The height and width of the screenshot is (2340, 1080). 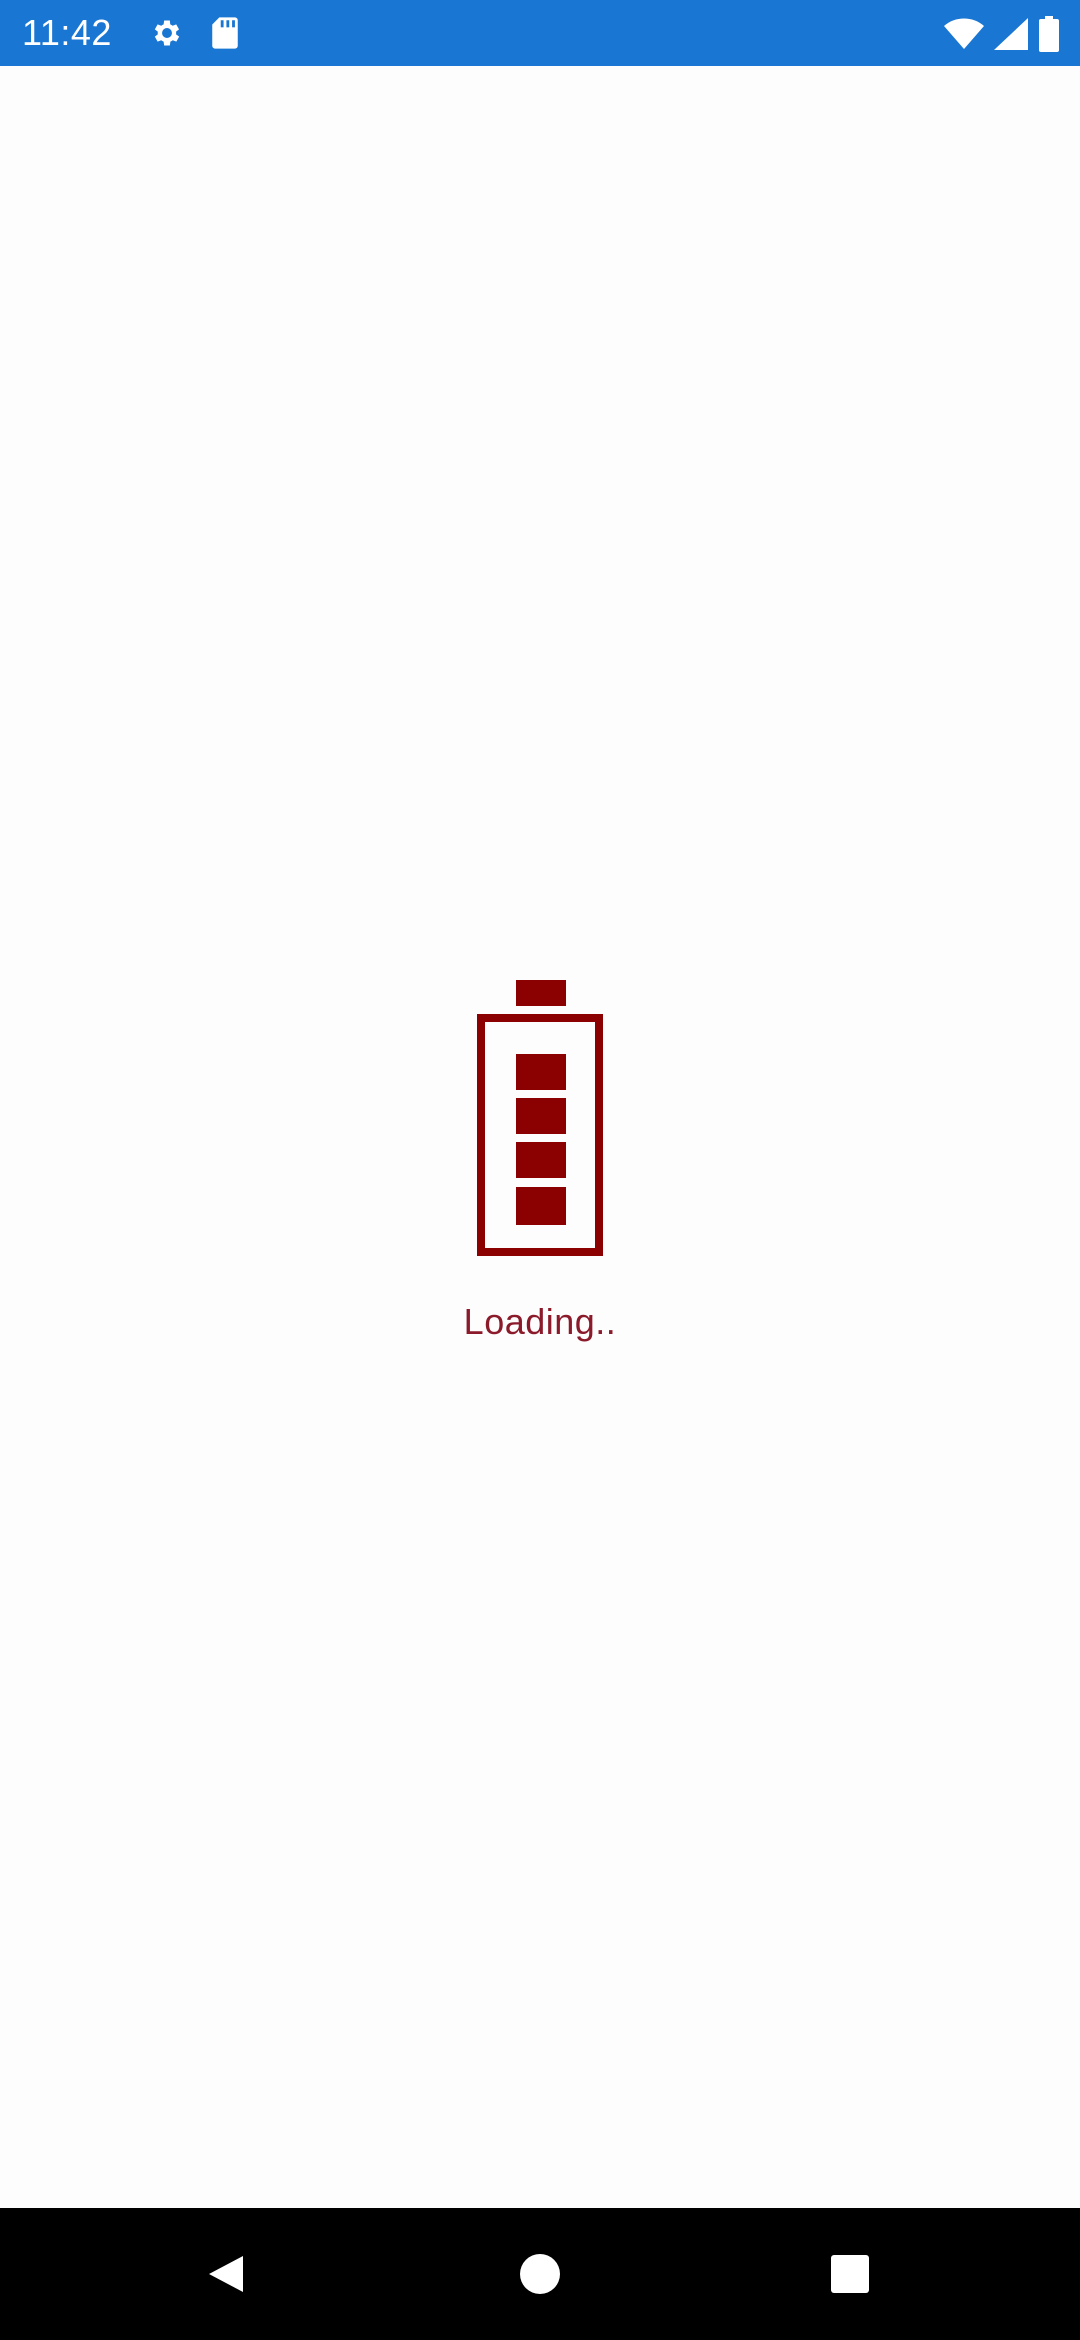 I want to click on back-icon, so click(x=226, y=2274).